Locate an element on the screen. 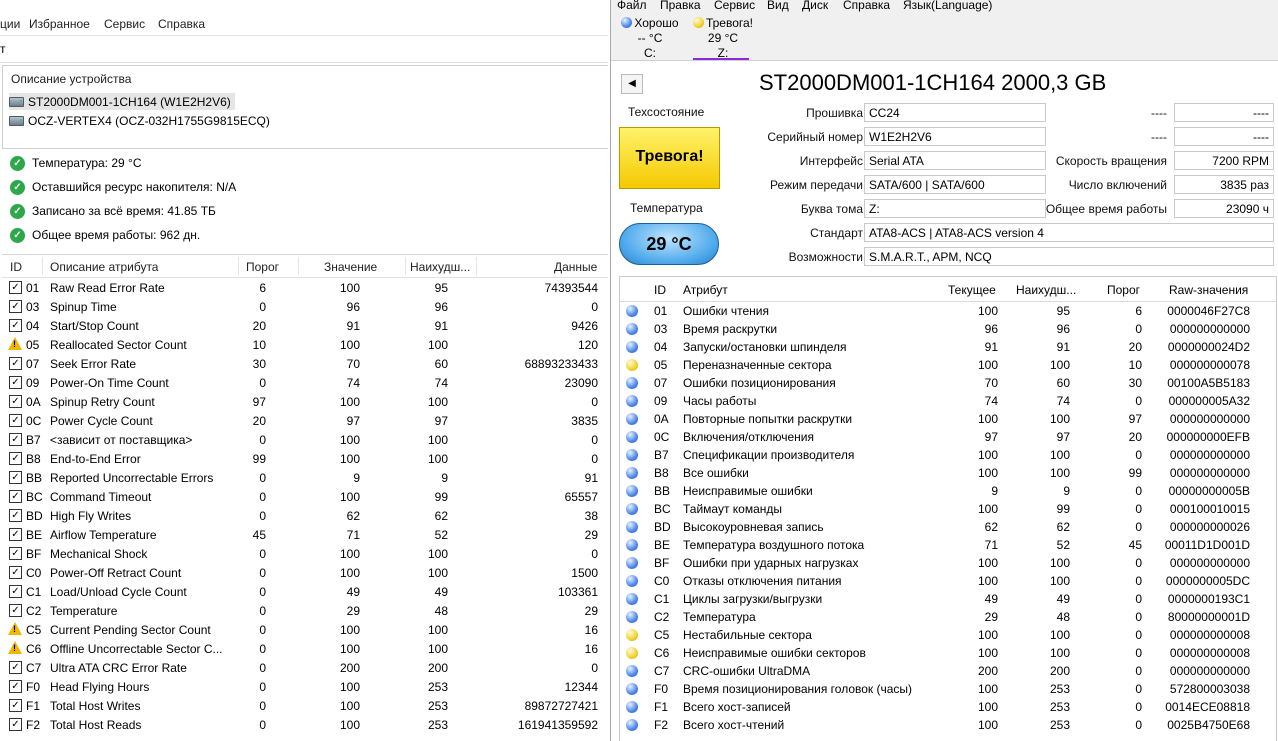 The width and height of the screenshot is (1278, 741). table-row: ✓ BC Command Timeout 0 100 99 65557 is located at coordinates (305, 496).